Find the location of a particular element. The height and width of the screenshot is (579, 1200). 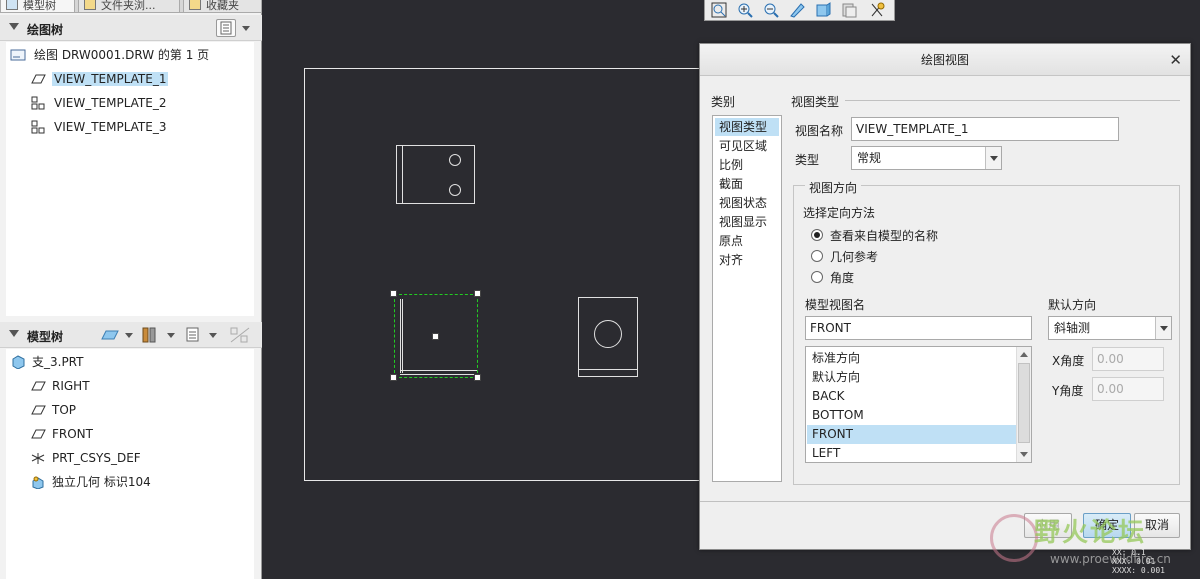

tree-item-top: TOP is located at coordinates (54, 410).